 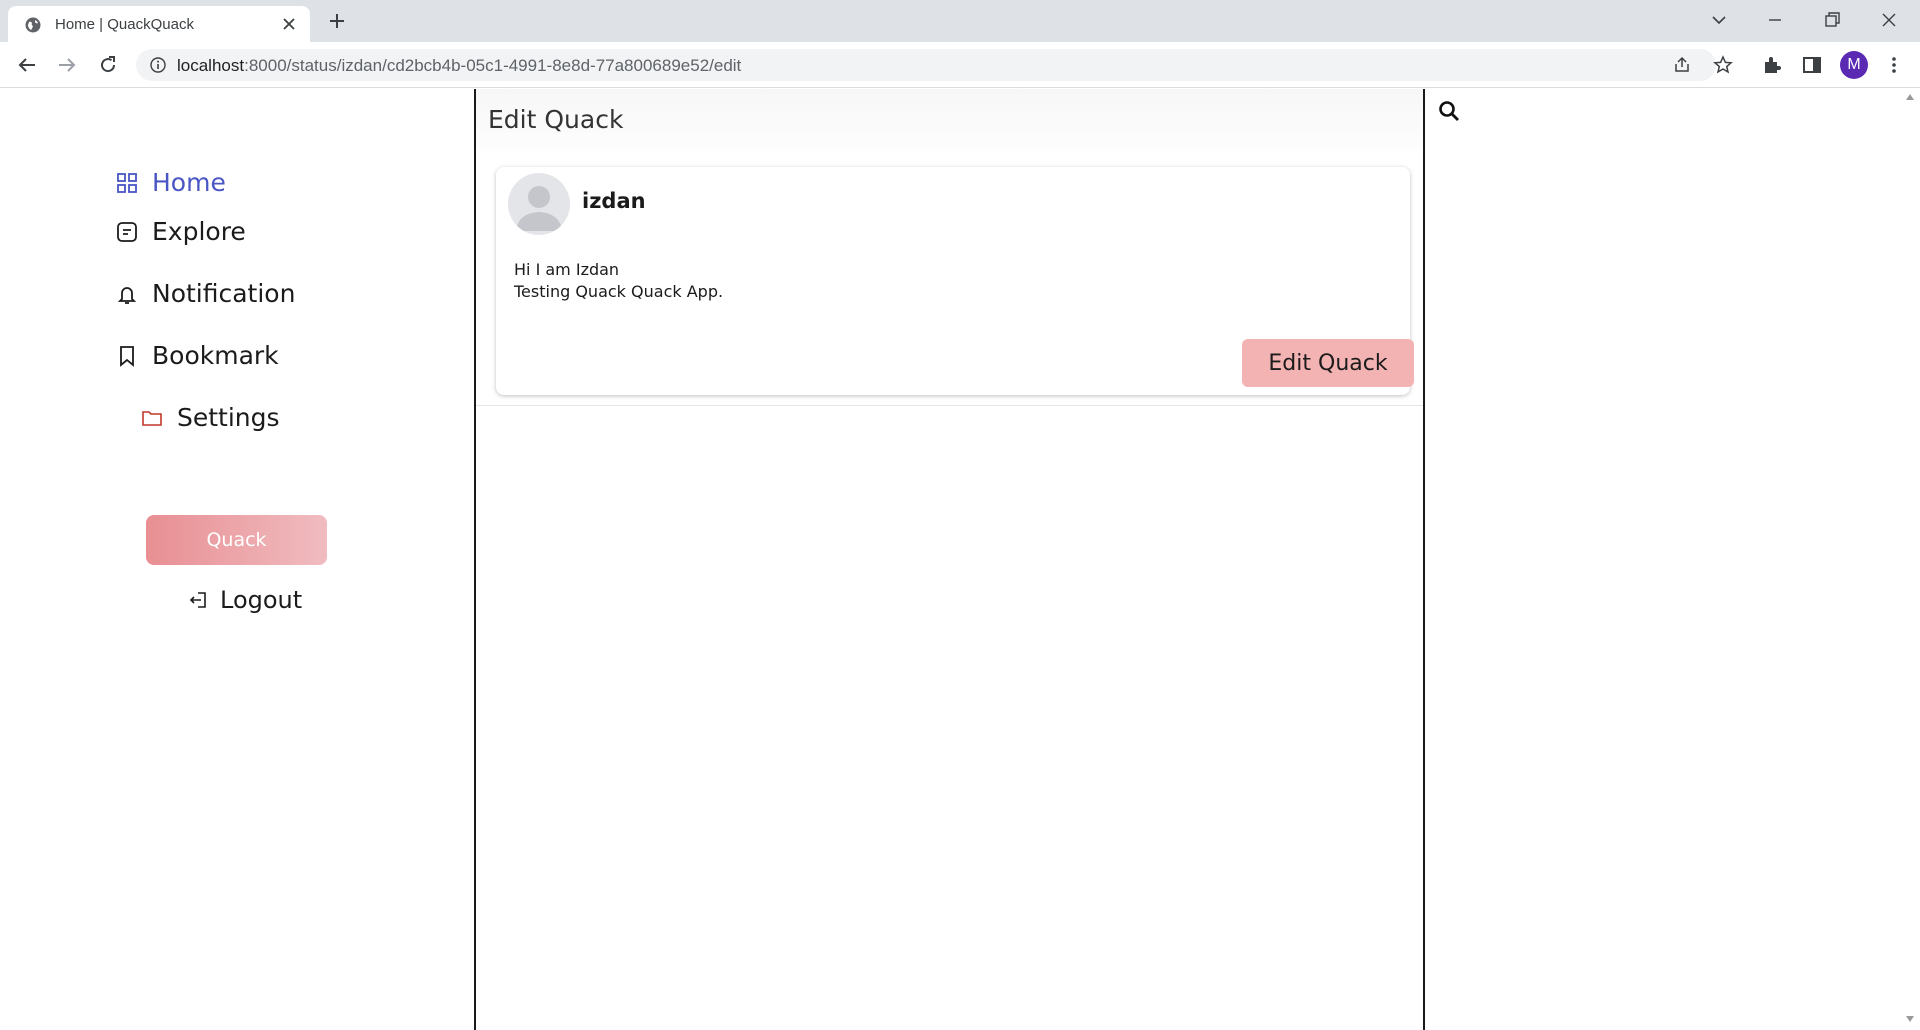 I want to click on user-placeholder-icon, so click(x=539, y=208).